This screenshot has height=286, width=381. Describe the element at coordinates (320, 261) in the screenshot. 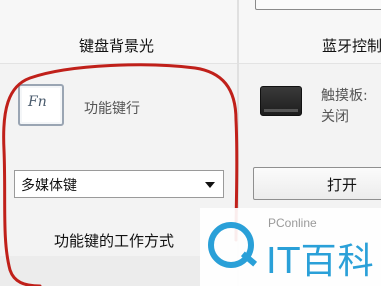

I see `watermark-big-text: IT百科` at that location.